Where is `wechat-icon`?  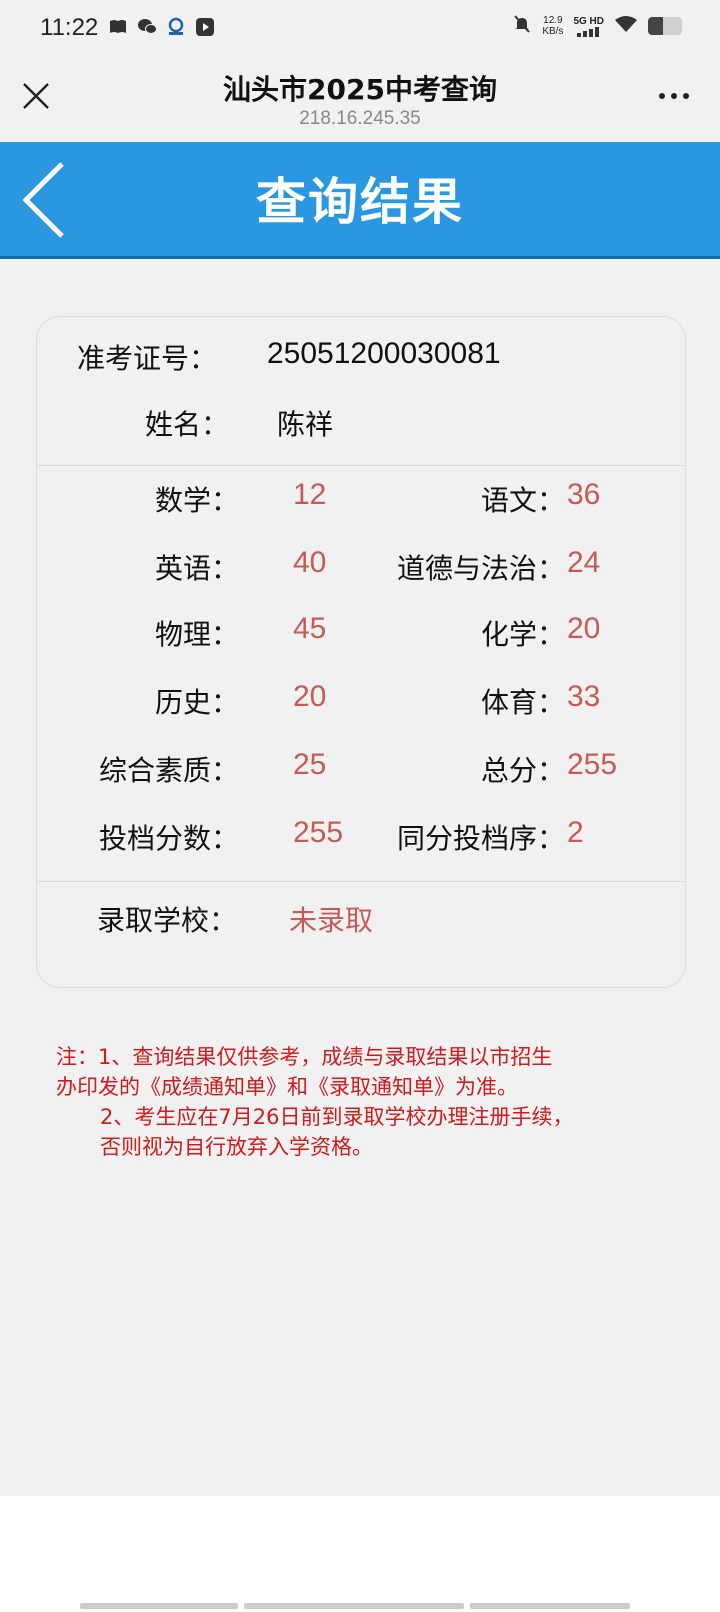 wechat-icon is located at coordinates (147, 27).